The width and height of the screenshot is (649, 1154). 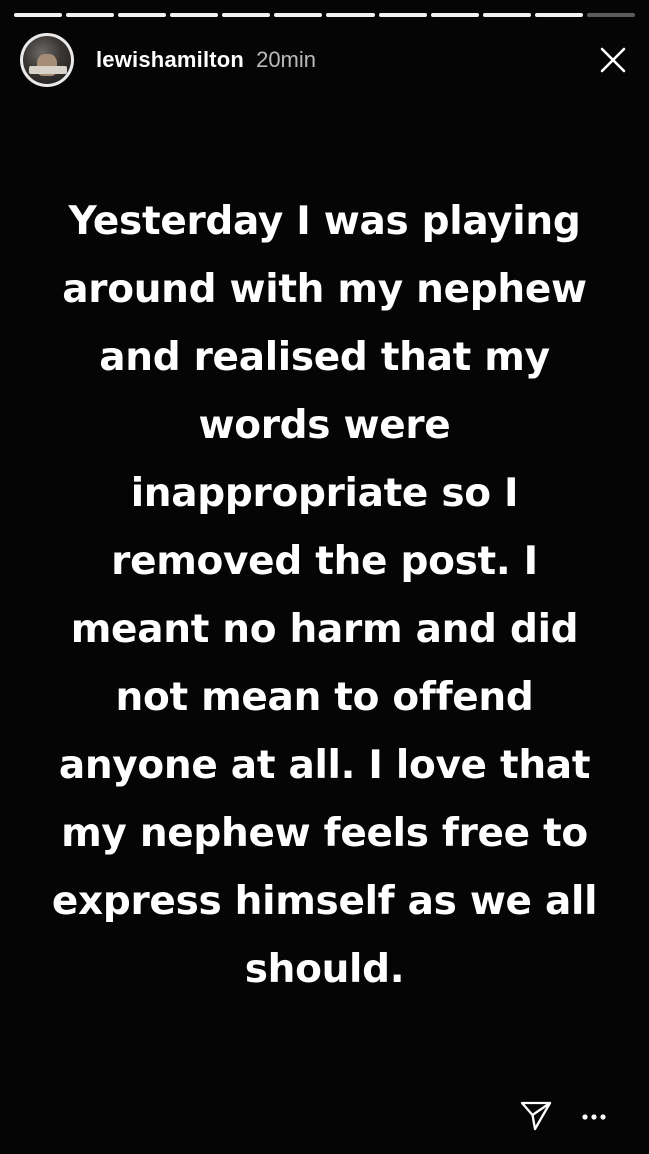 I want to click on story-text-line: anyone at all. I love that, so click(x=324, y=765).